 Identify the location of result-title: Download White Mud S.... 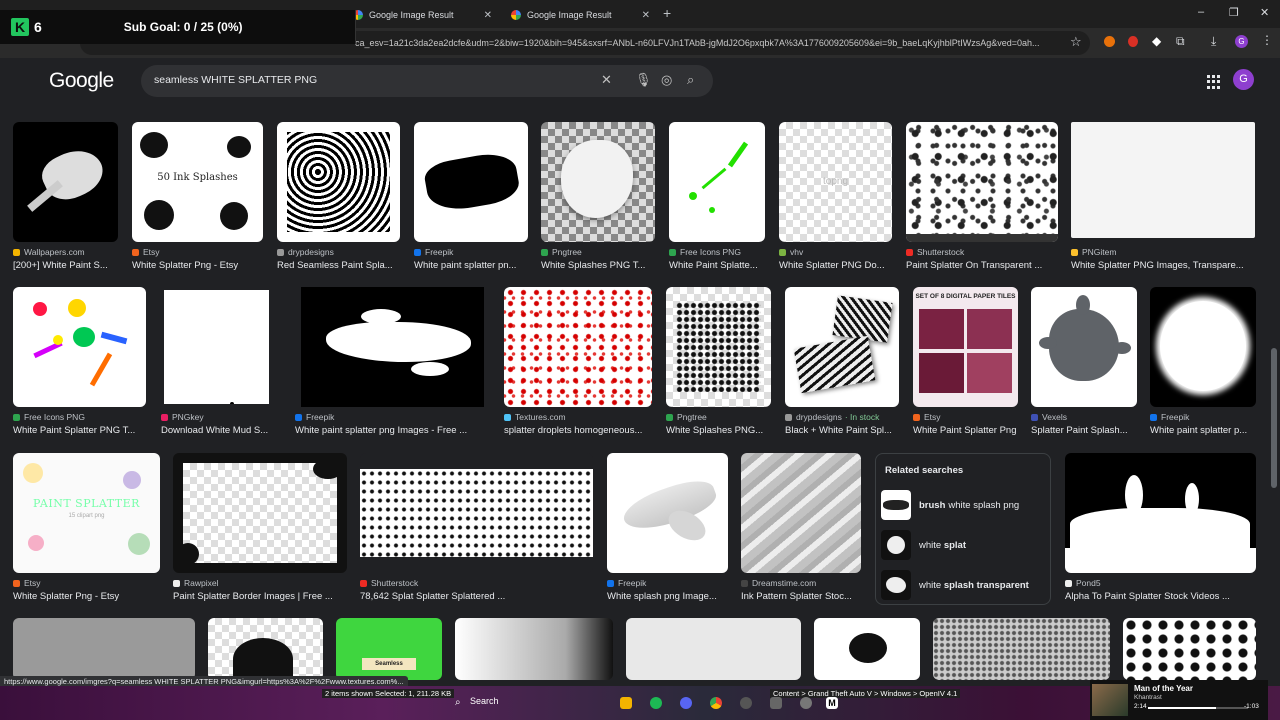
(216, 430).